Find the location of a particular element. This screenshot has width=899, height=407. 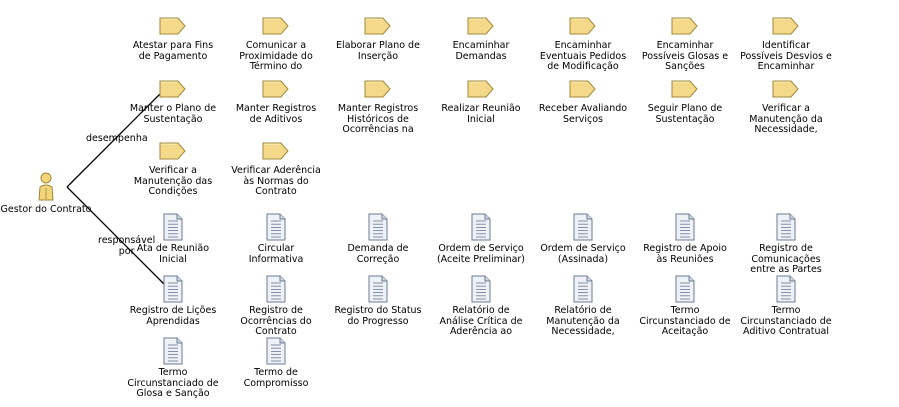

activity-label: Encaminhar Demandas is located at coordinates (481, 51).